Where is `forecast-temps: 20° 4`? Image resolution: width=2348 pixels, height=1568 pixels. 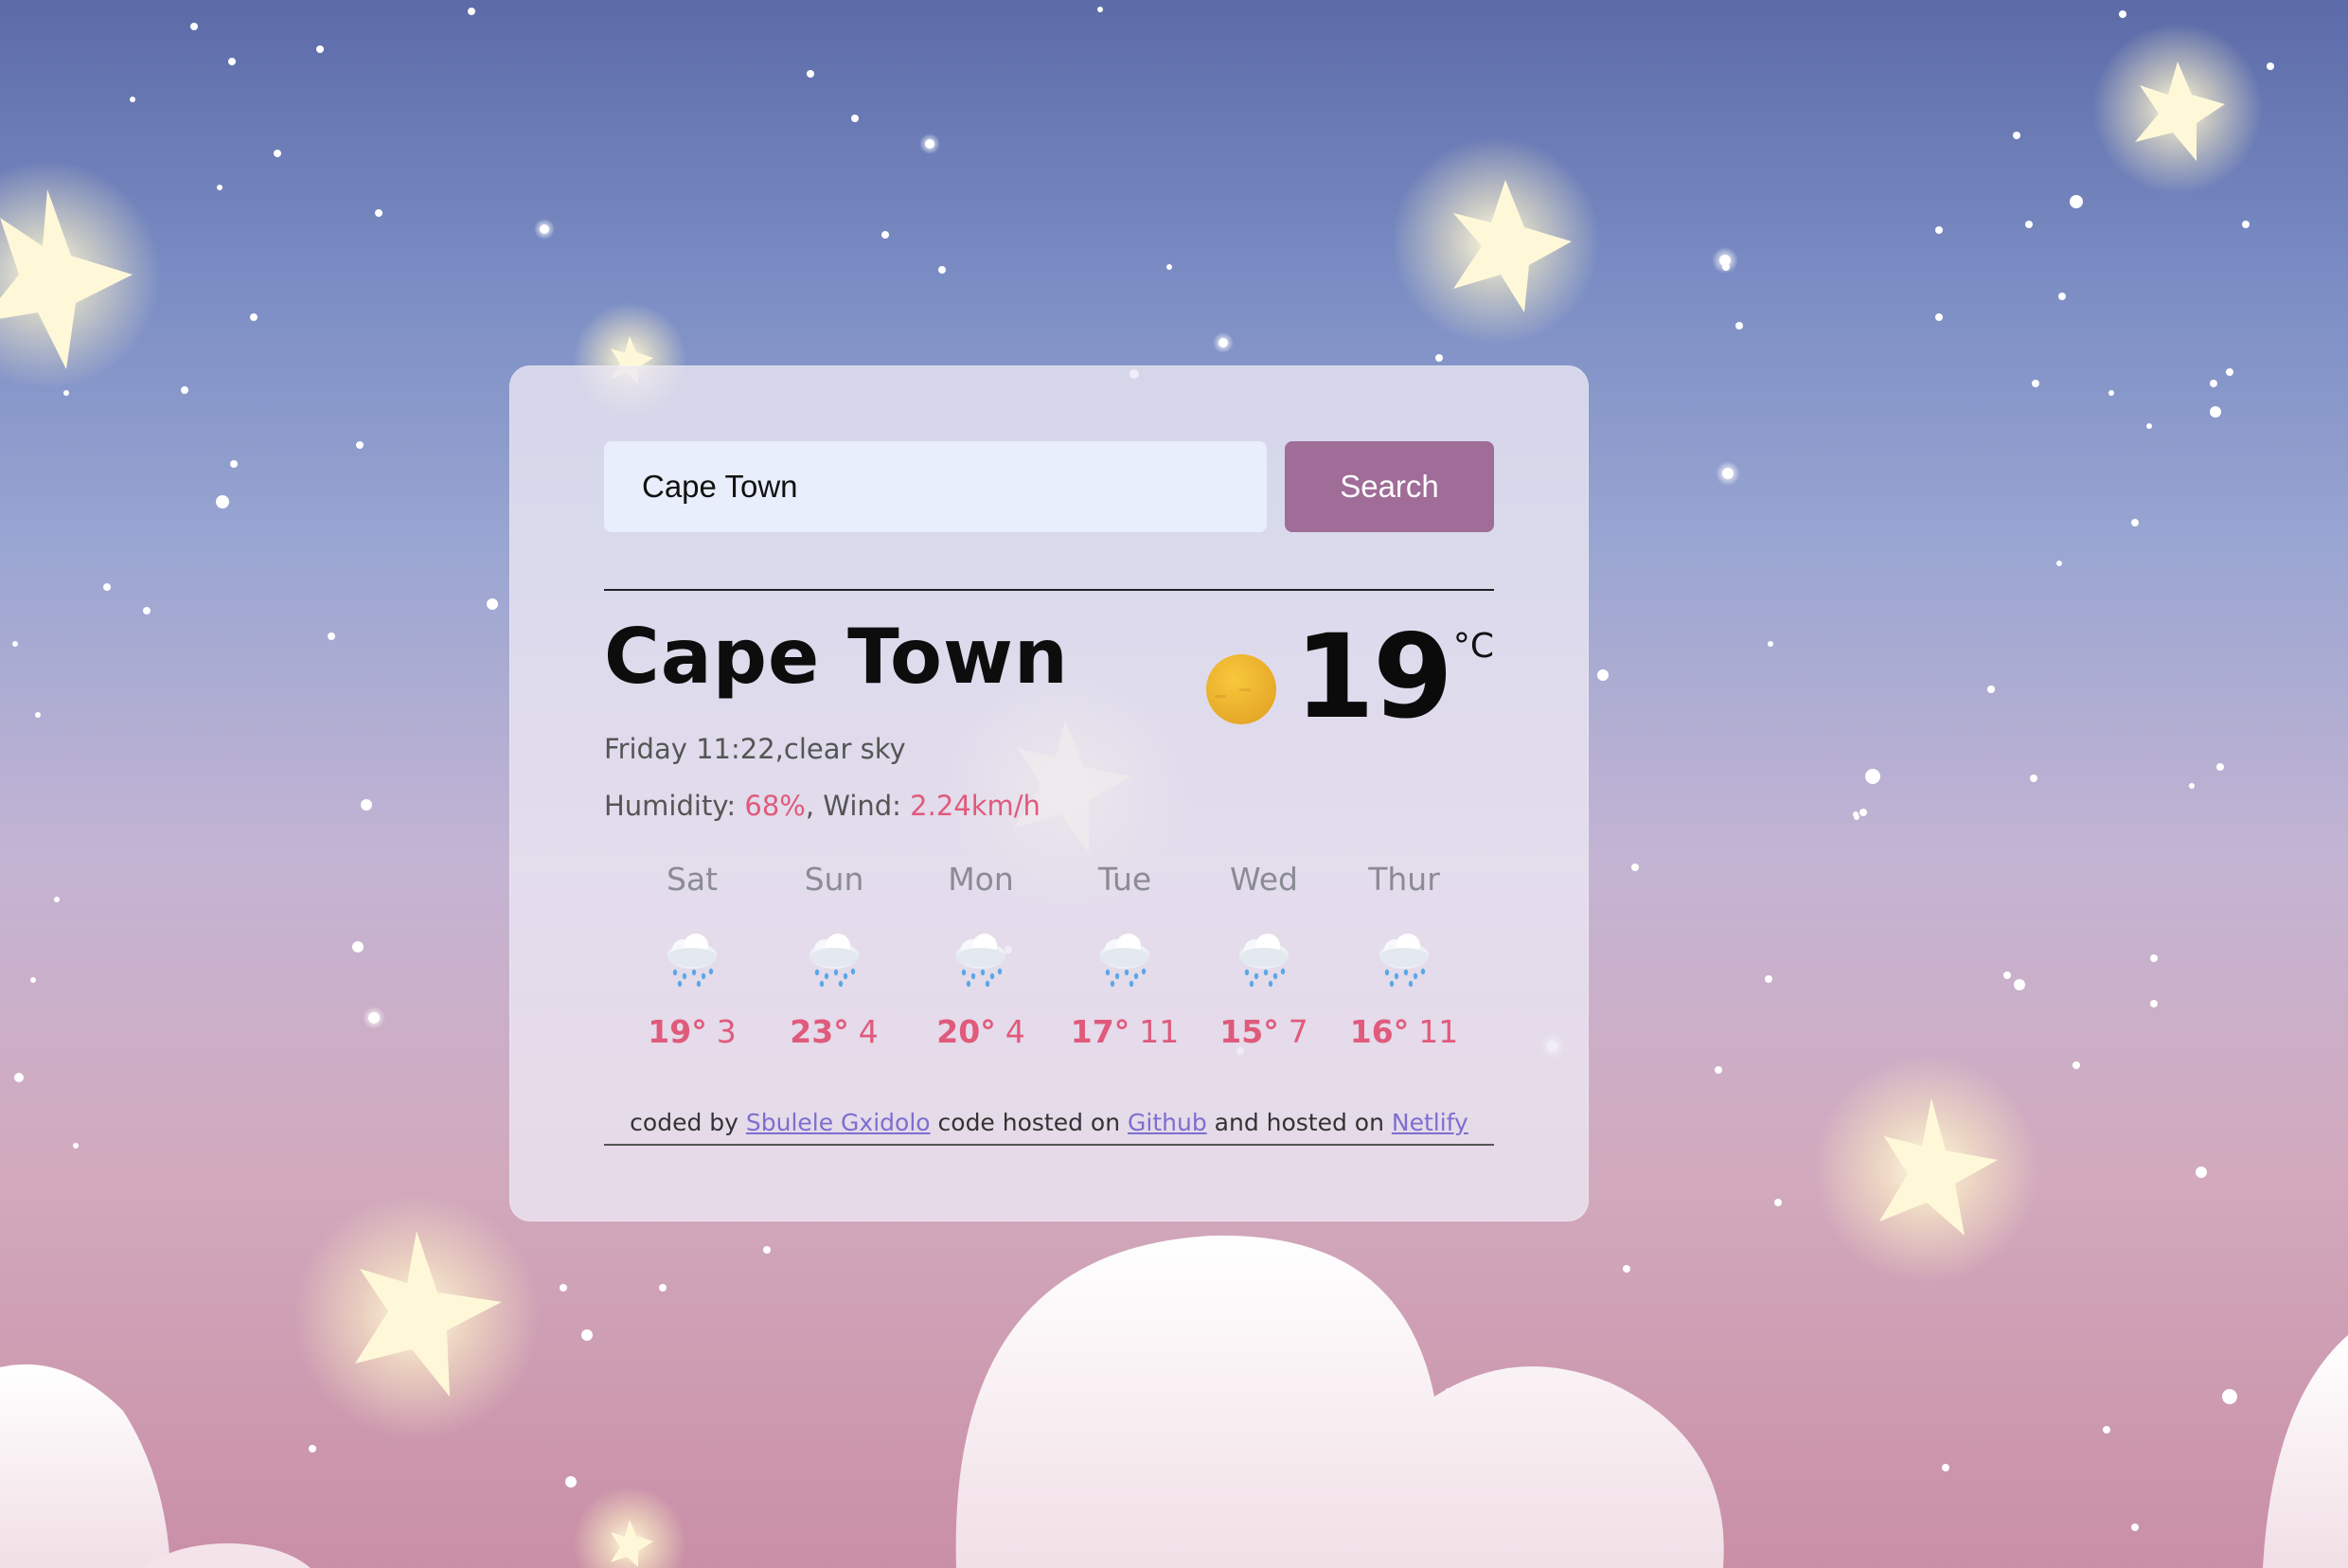
forecast-temps: 20° 4 is located at coordinates (981, 1031).